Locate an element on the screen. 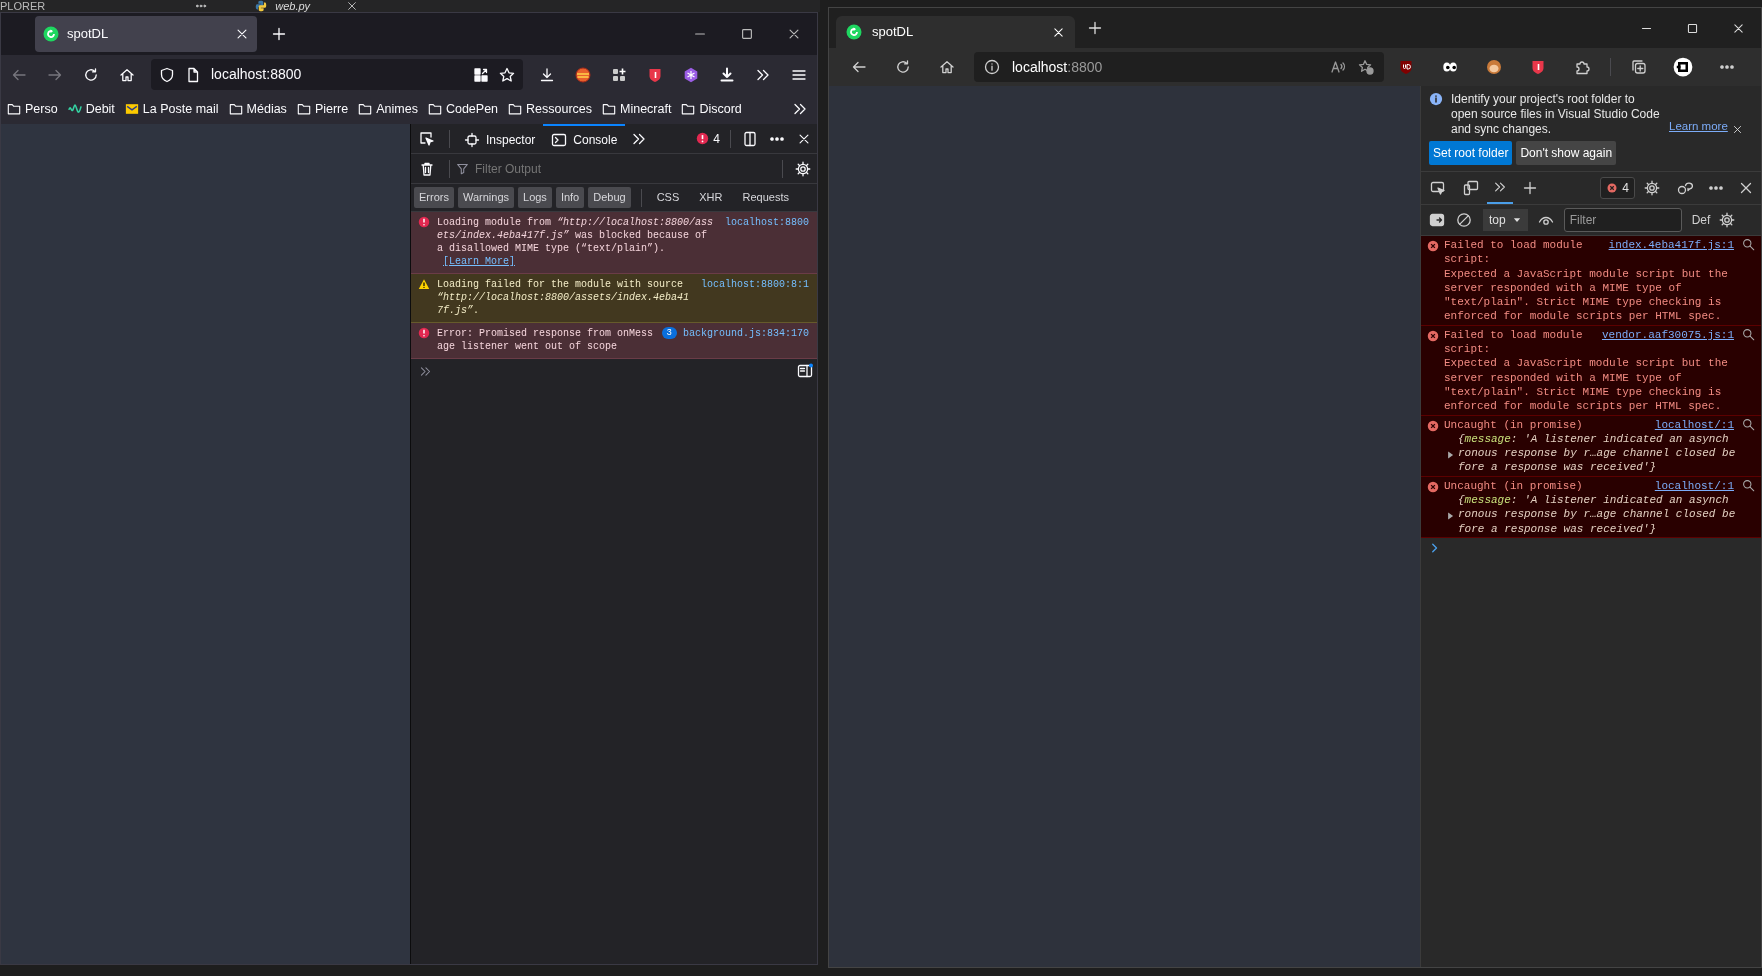 The width and height of the screenshot is (1762, 976). filter-toggle: XHR is located at coordinates (711, 197).